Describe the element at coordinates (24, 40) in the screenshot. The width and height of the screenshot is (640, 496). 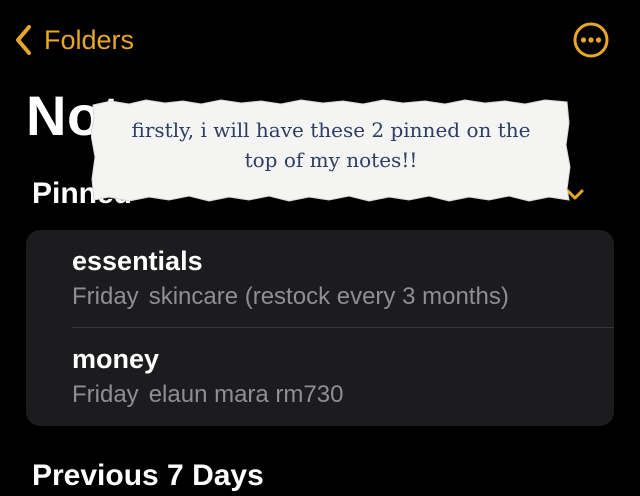
I see `chevron-left-icon` at that location.